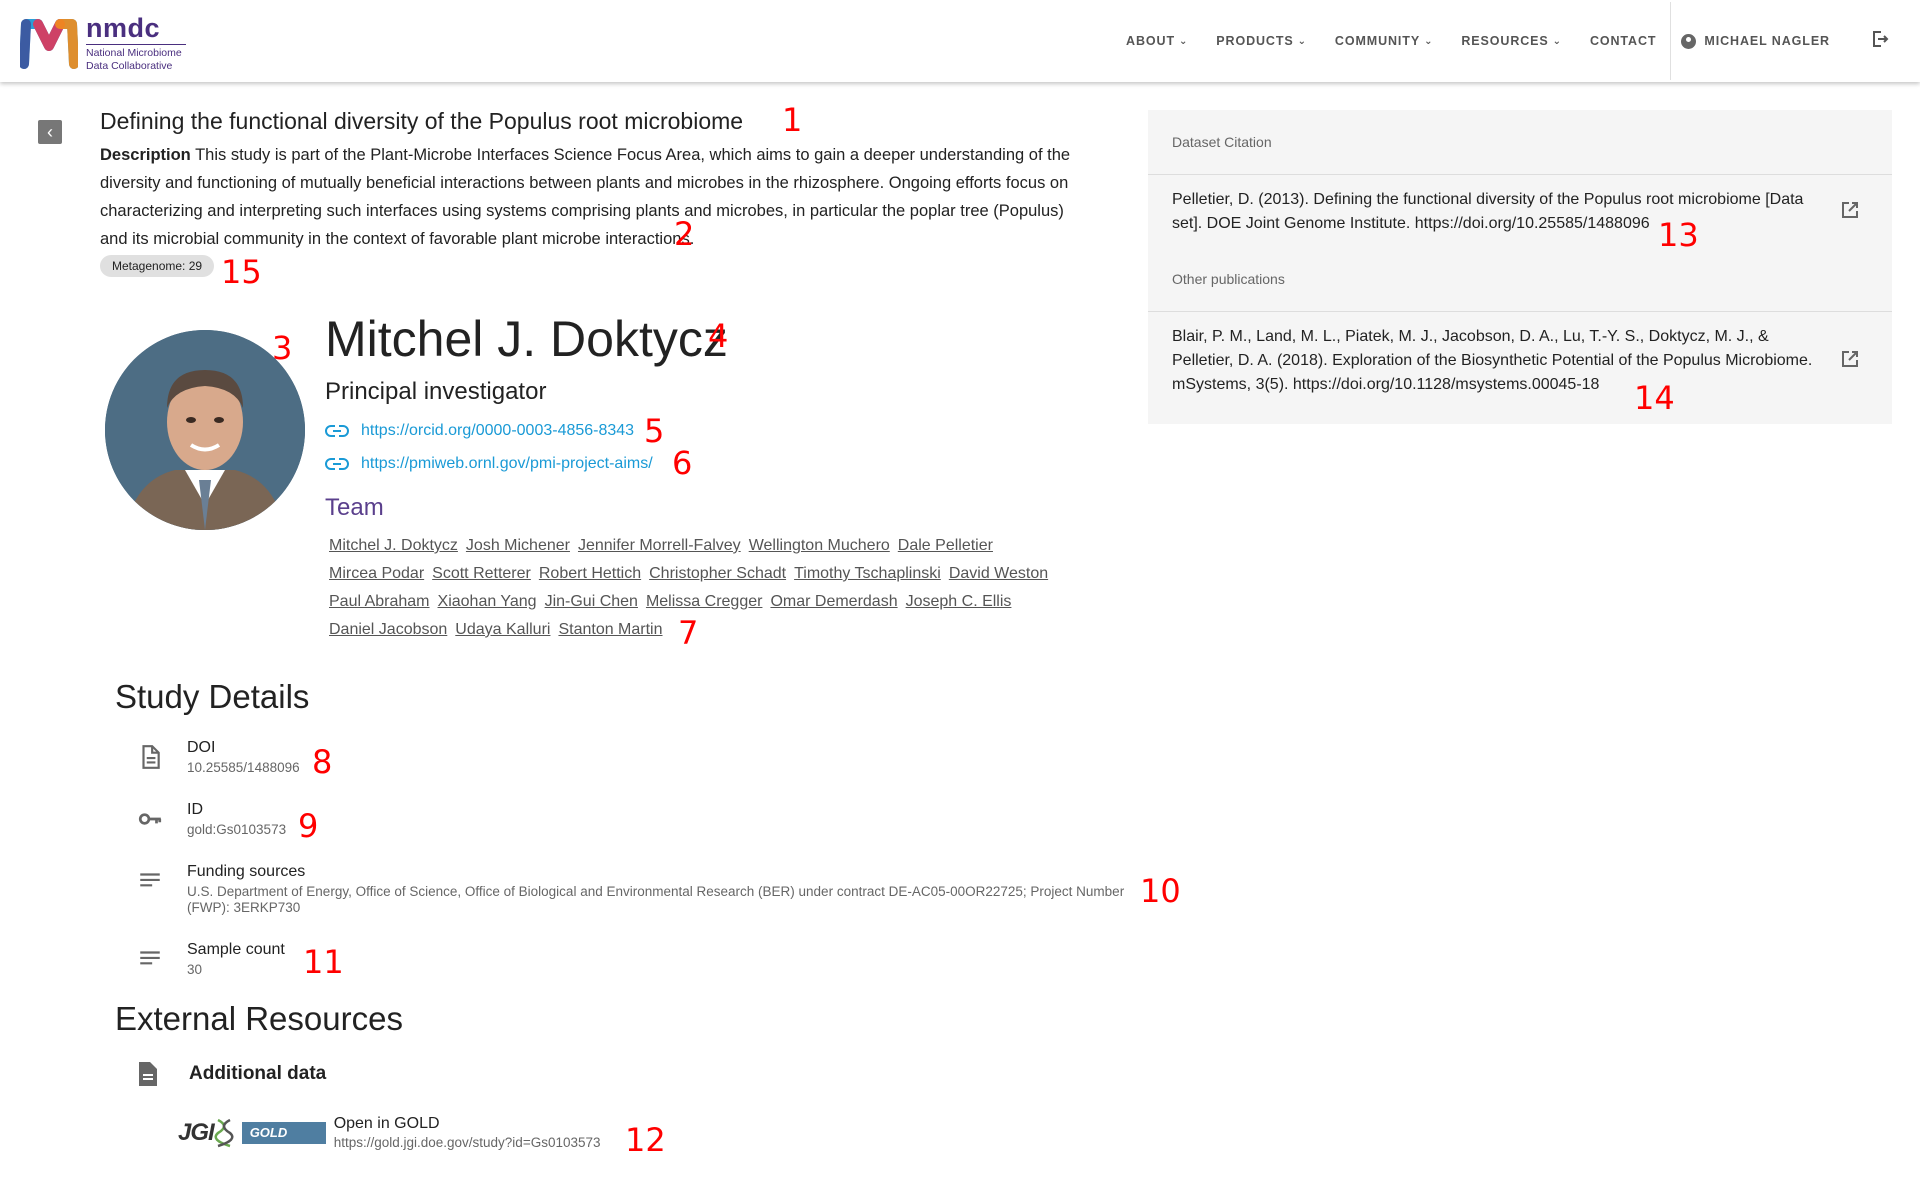 The height and width of the screenshot is (1197, 1920). I want to click on annotation-6: 6, so click(682, 463).